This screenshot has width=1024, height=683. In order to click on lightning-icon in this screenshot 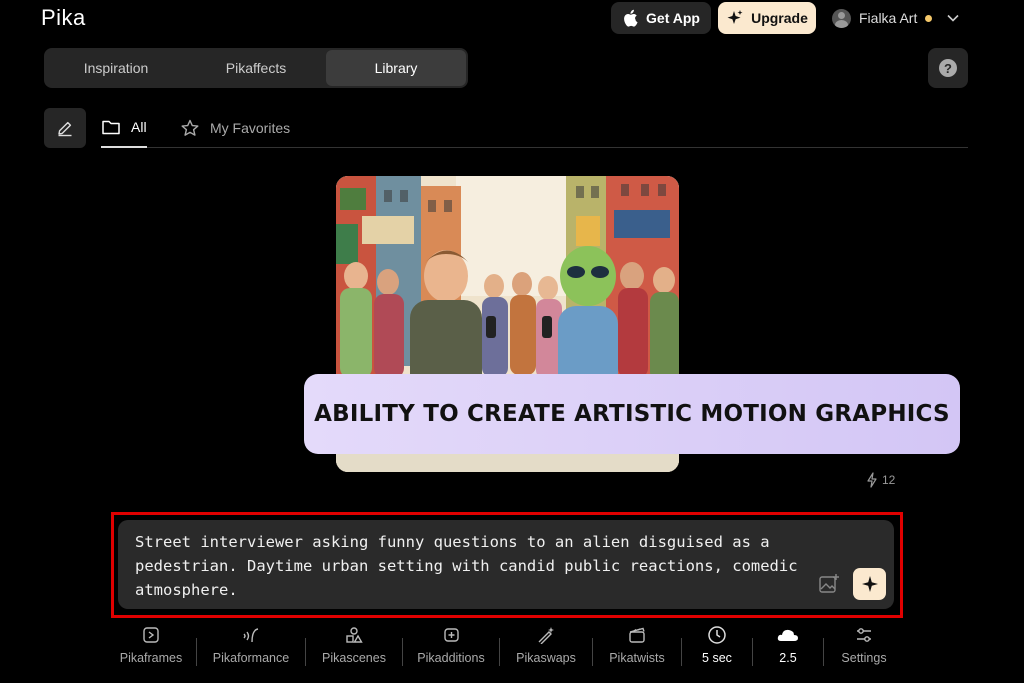, I will do `click(872, 480)`.